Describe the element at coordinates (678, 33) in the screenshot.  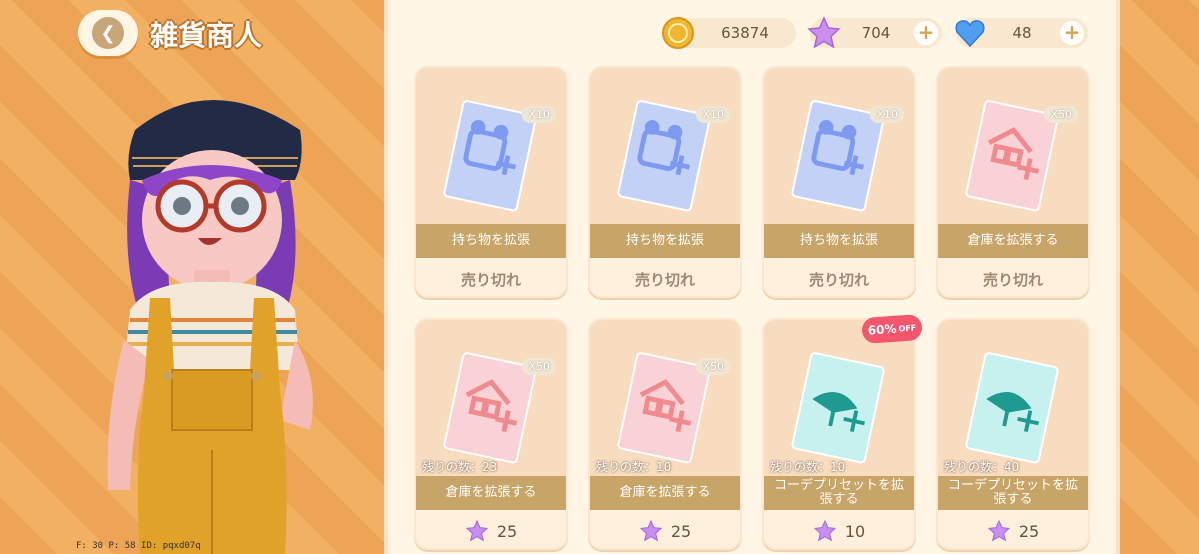
I see `coin-icon` at that location.